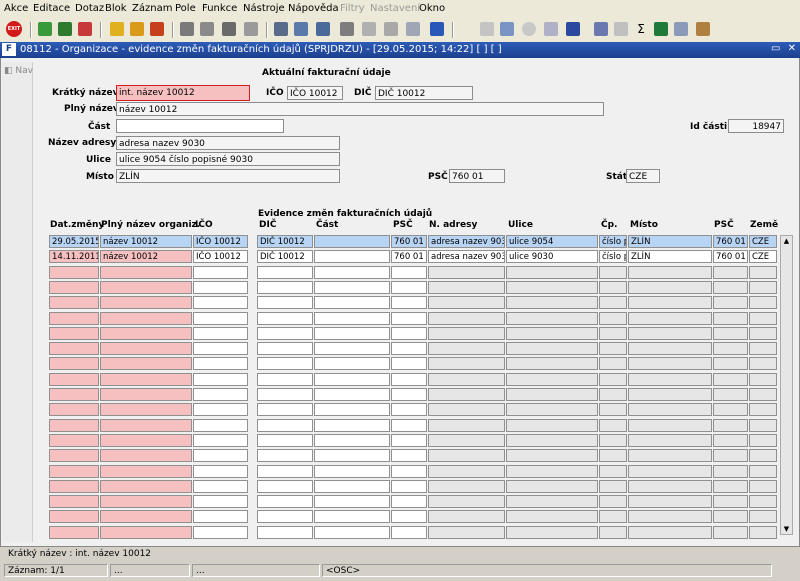 The height and width of the screenshot is (581, 800). What do you see at coordinates (65, 29) in the screenshot?
I see `save-icon` at bounding box center [65, 29].